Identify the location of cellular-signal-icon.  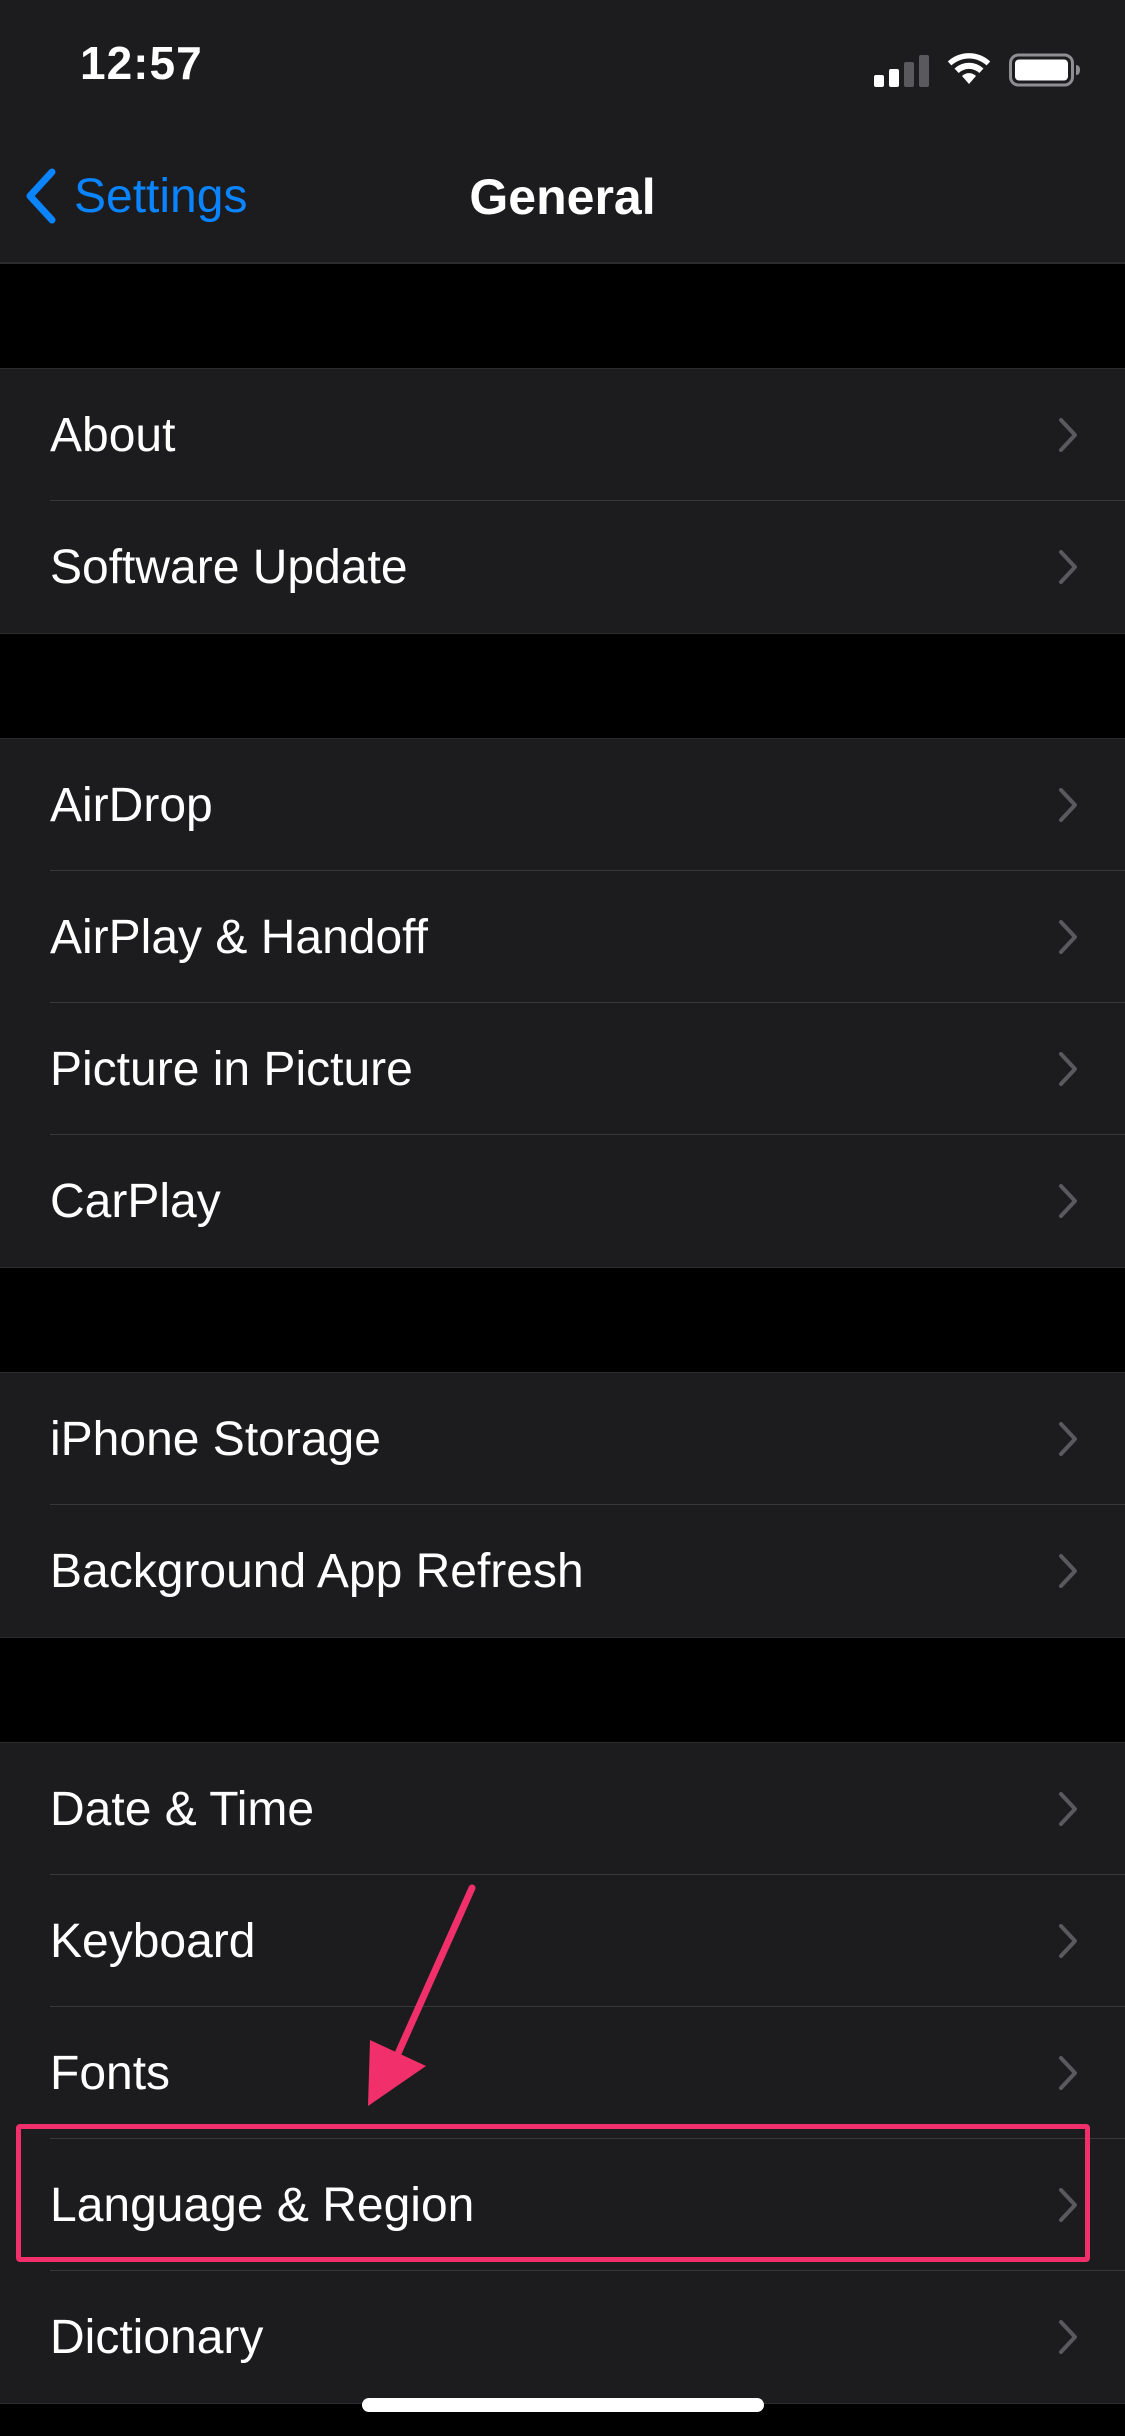
(901, 70).